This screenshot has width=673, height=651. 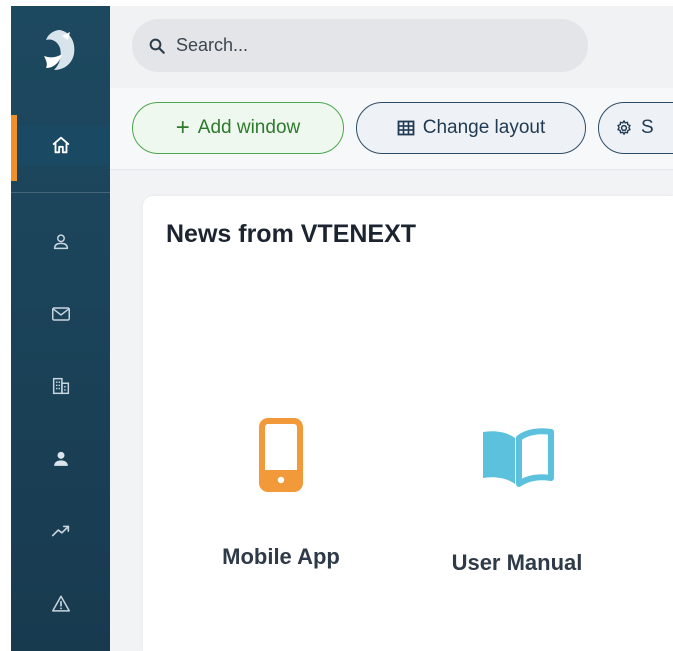 What do you see at coordinates (249, 127) in the screenshot?
I see `add-window-label: Add window` at bounding box center [249, 127].